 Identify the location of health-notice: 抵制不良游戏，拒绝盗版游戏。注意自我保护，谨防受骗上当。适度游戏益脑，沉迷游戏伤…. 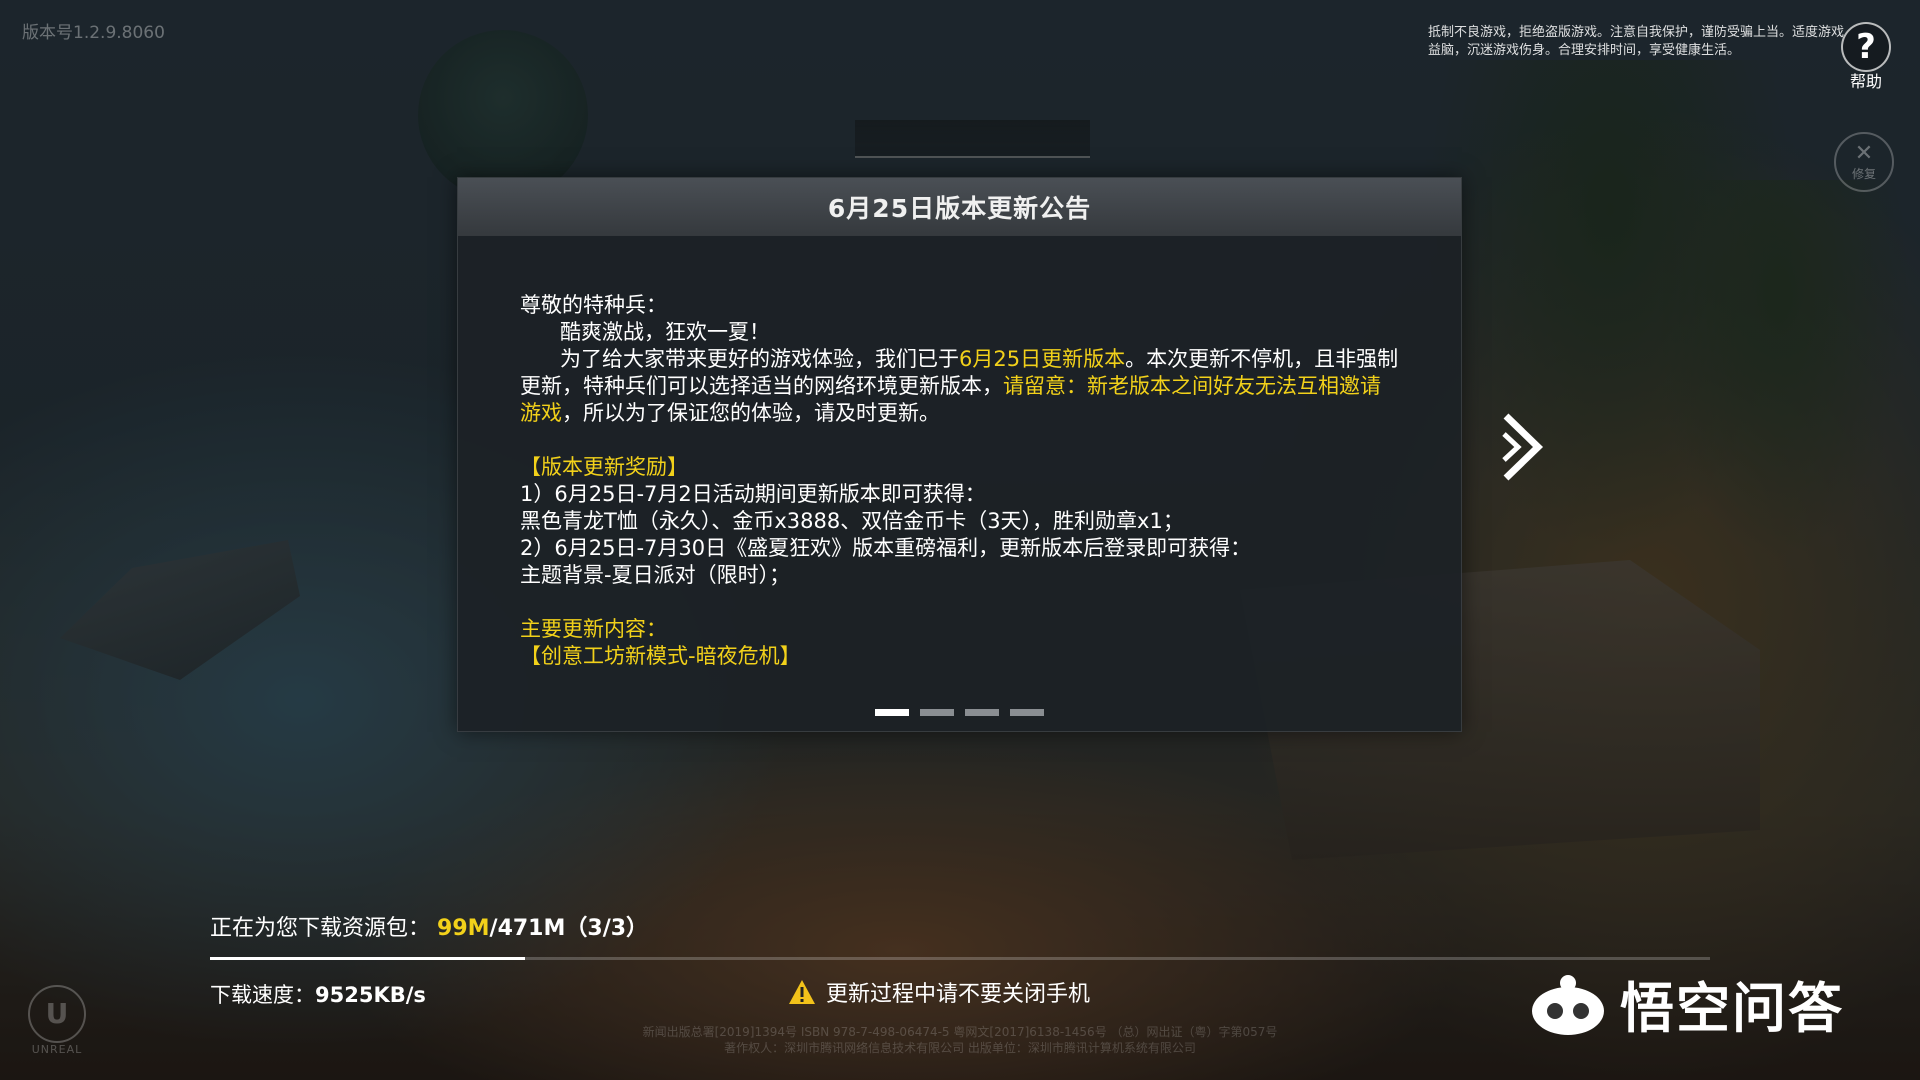
(1636, 41).